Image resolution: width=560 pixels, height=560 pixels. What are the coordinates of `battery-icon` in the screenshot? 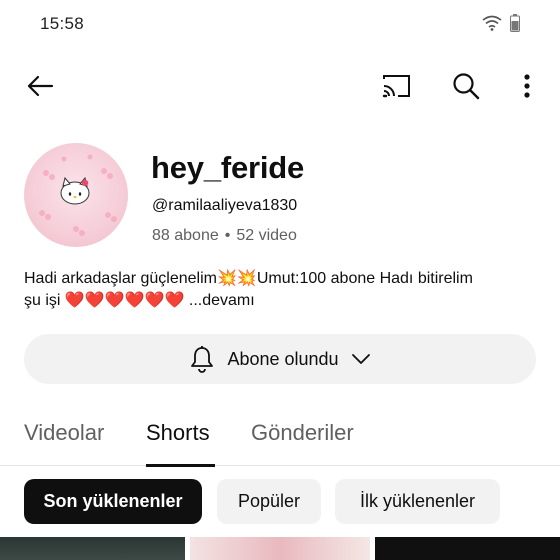 It's located at (515, 25).